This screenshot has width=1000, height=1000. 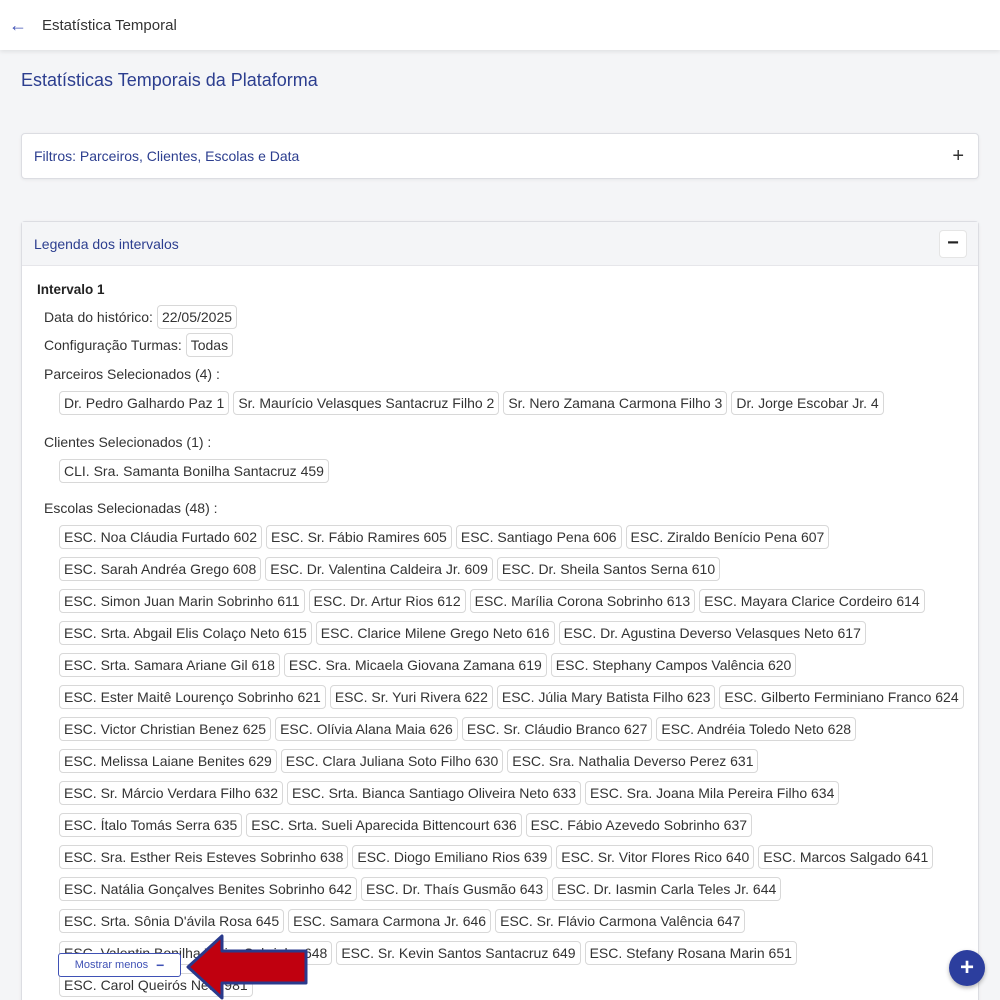 I want to click on config-label: Configuração Turmas:, so click(x=113, y=345).